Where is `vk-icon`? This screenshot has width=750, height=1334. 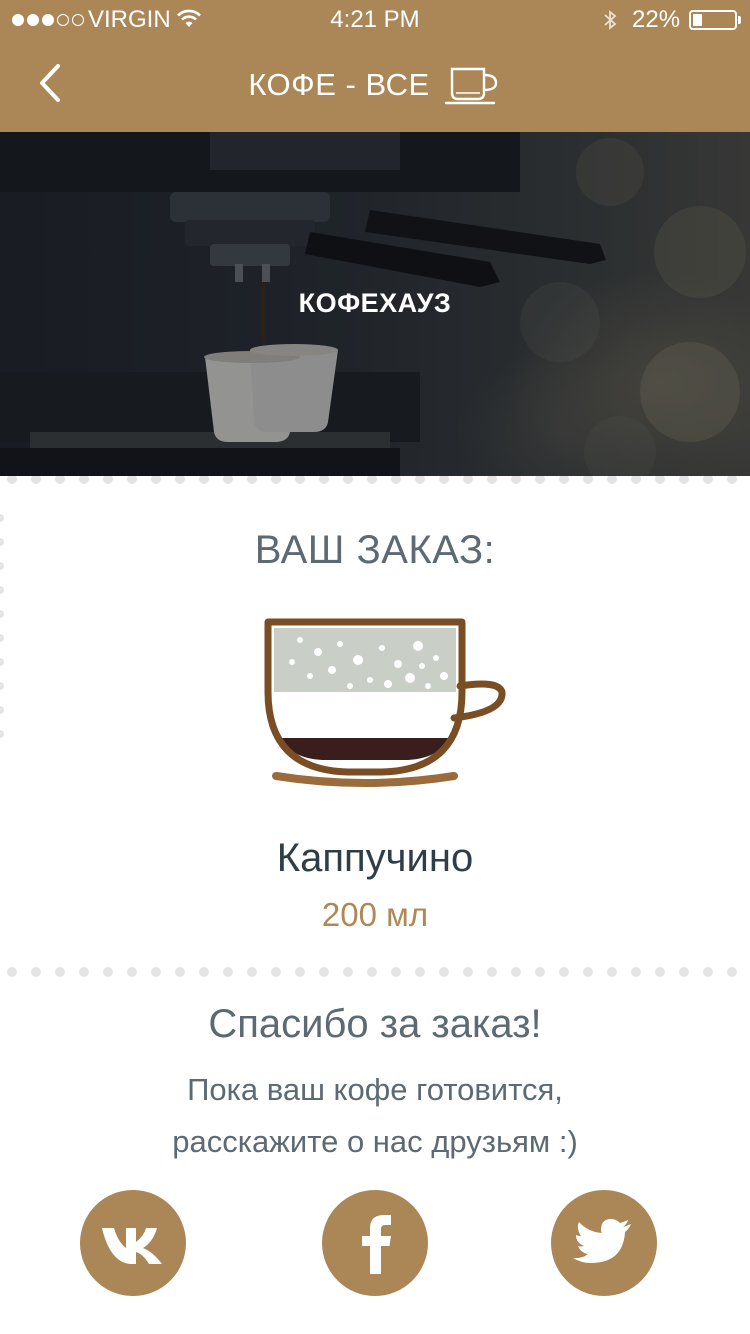
vk-icon is located at coordinates (132, 1246).